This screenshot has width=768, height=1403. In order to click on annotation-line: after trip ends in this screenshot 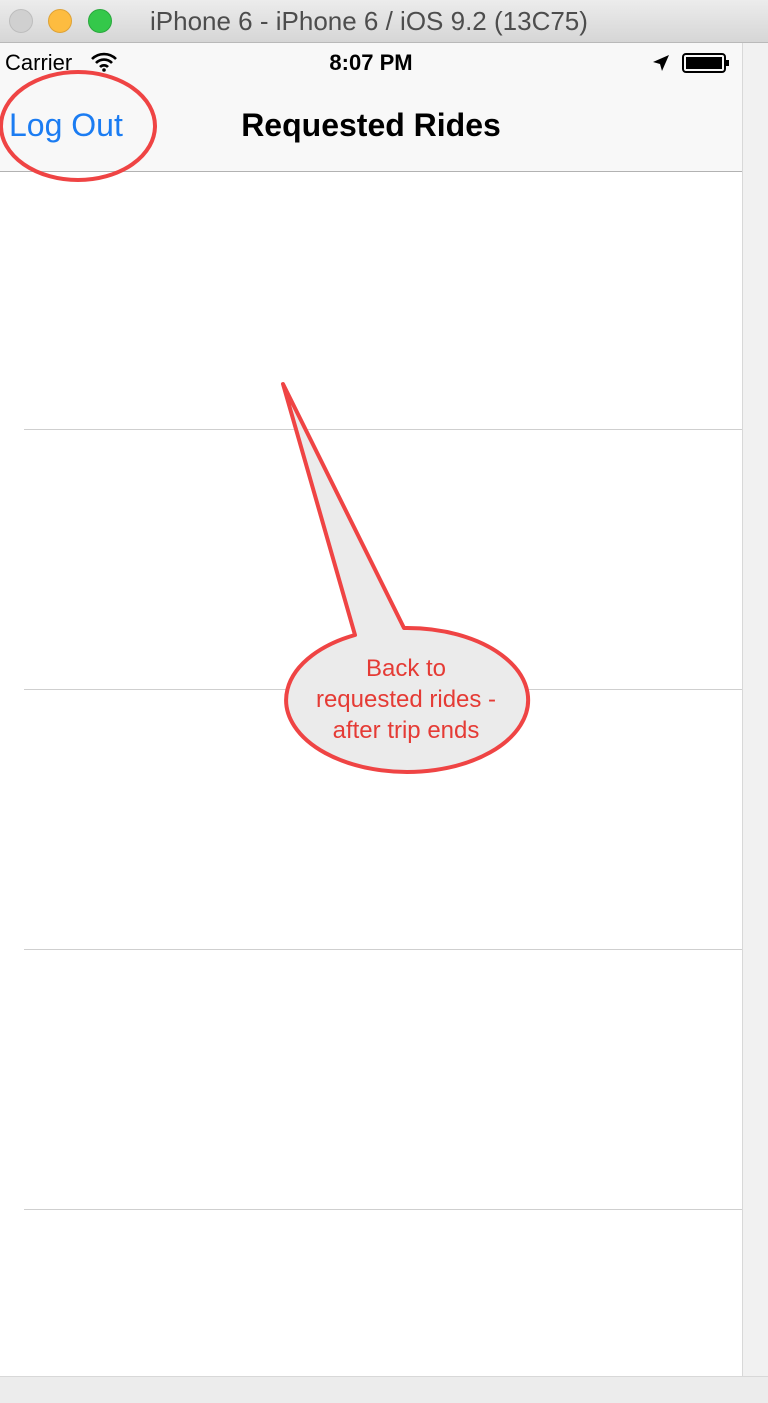, I will do `click(406, 730)`.